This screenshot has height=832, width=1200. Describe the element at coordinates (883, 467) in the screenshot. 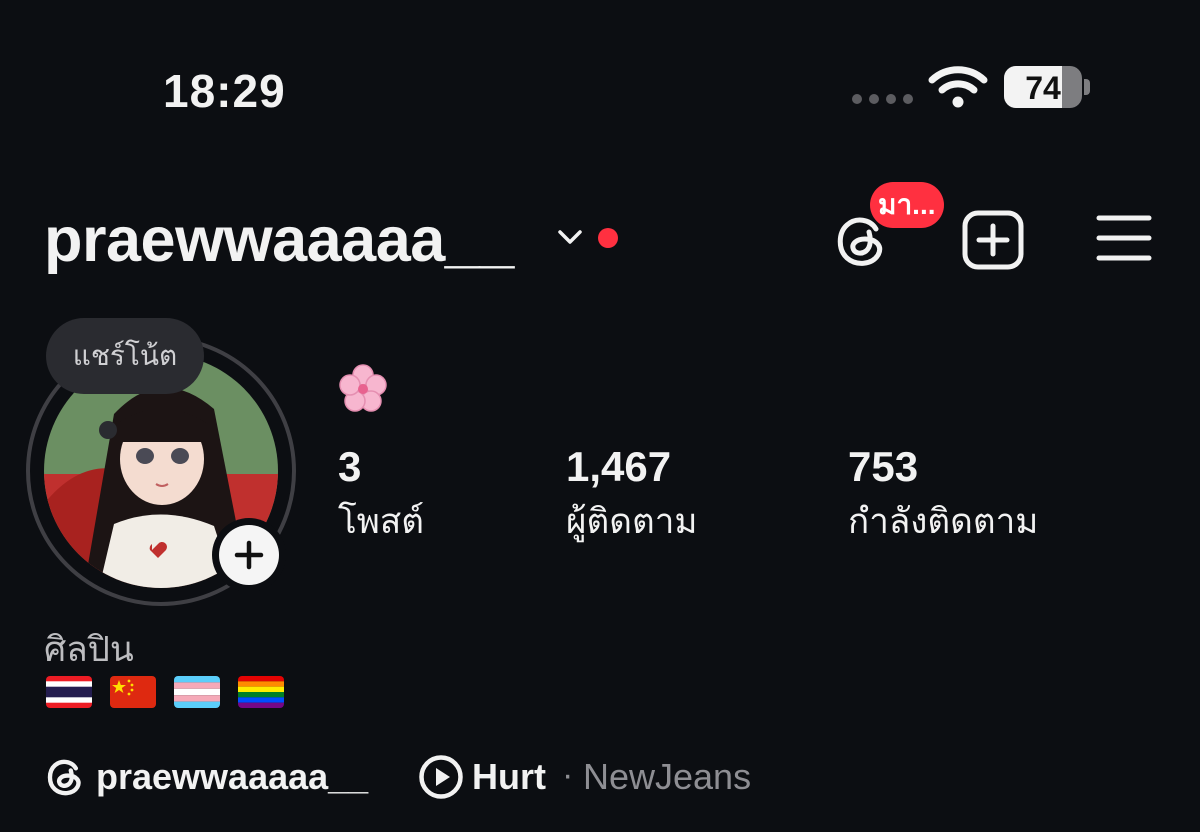

I see `following-count: 753` at that location.